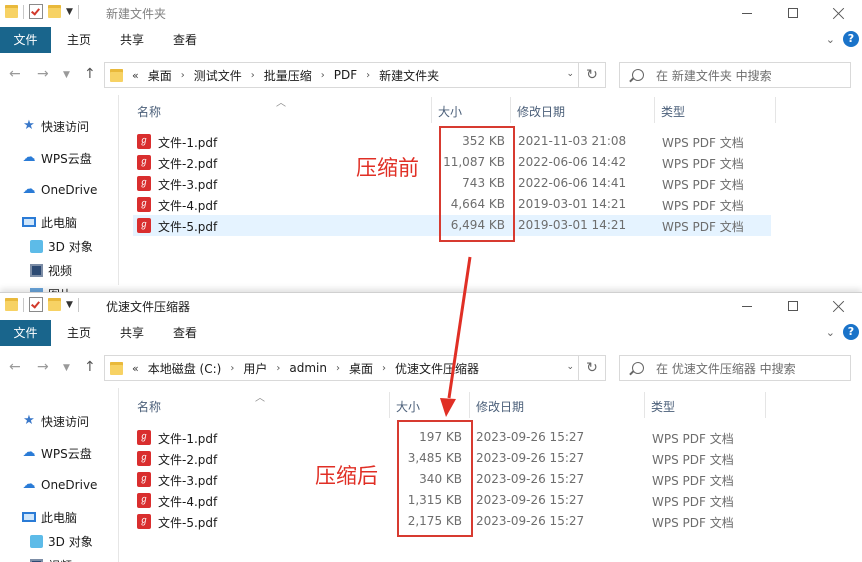 This screenshot has height=562, width=862. I want to click on file-name: 文件-5.pdf, so click(187, 226).